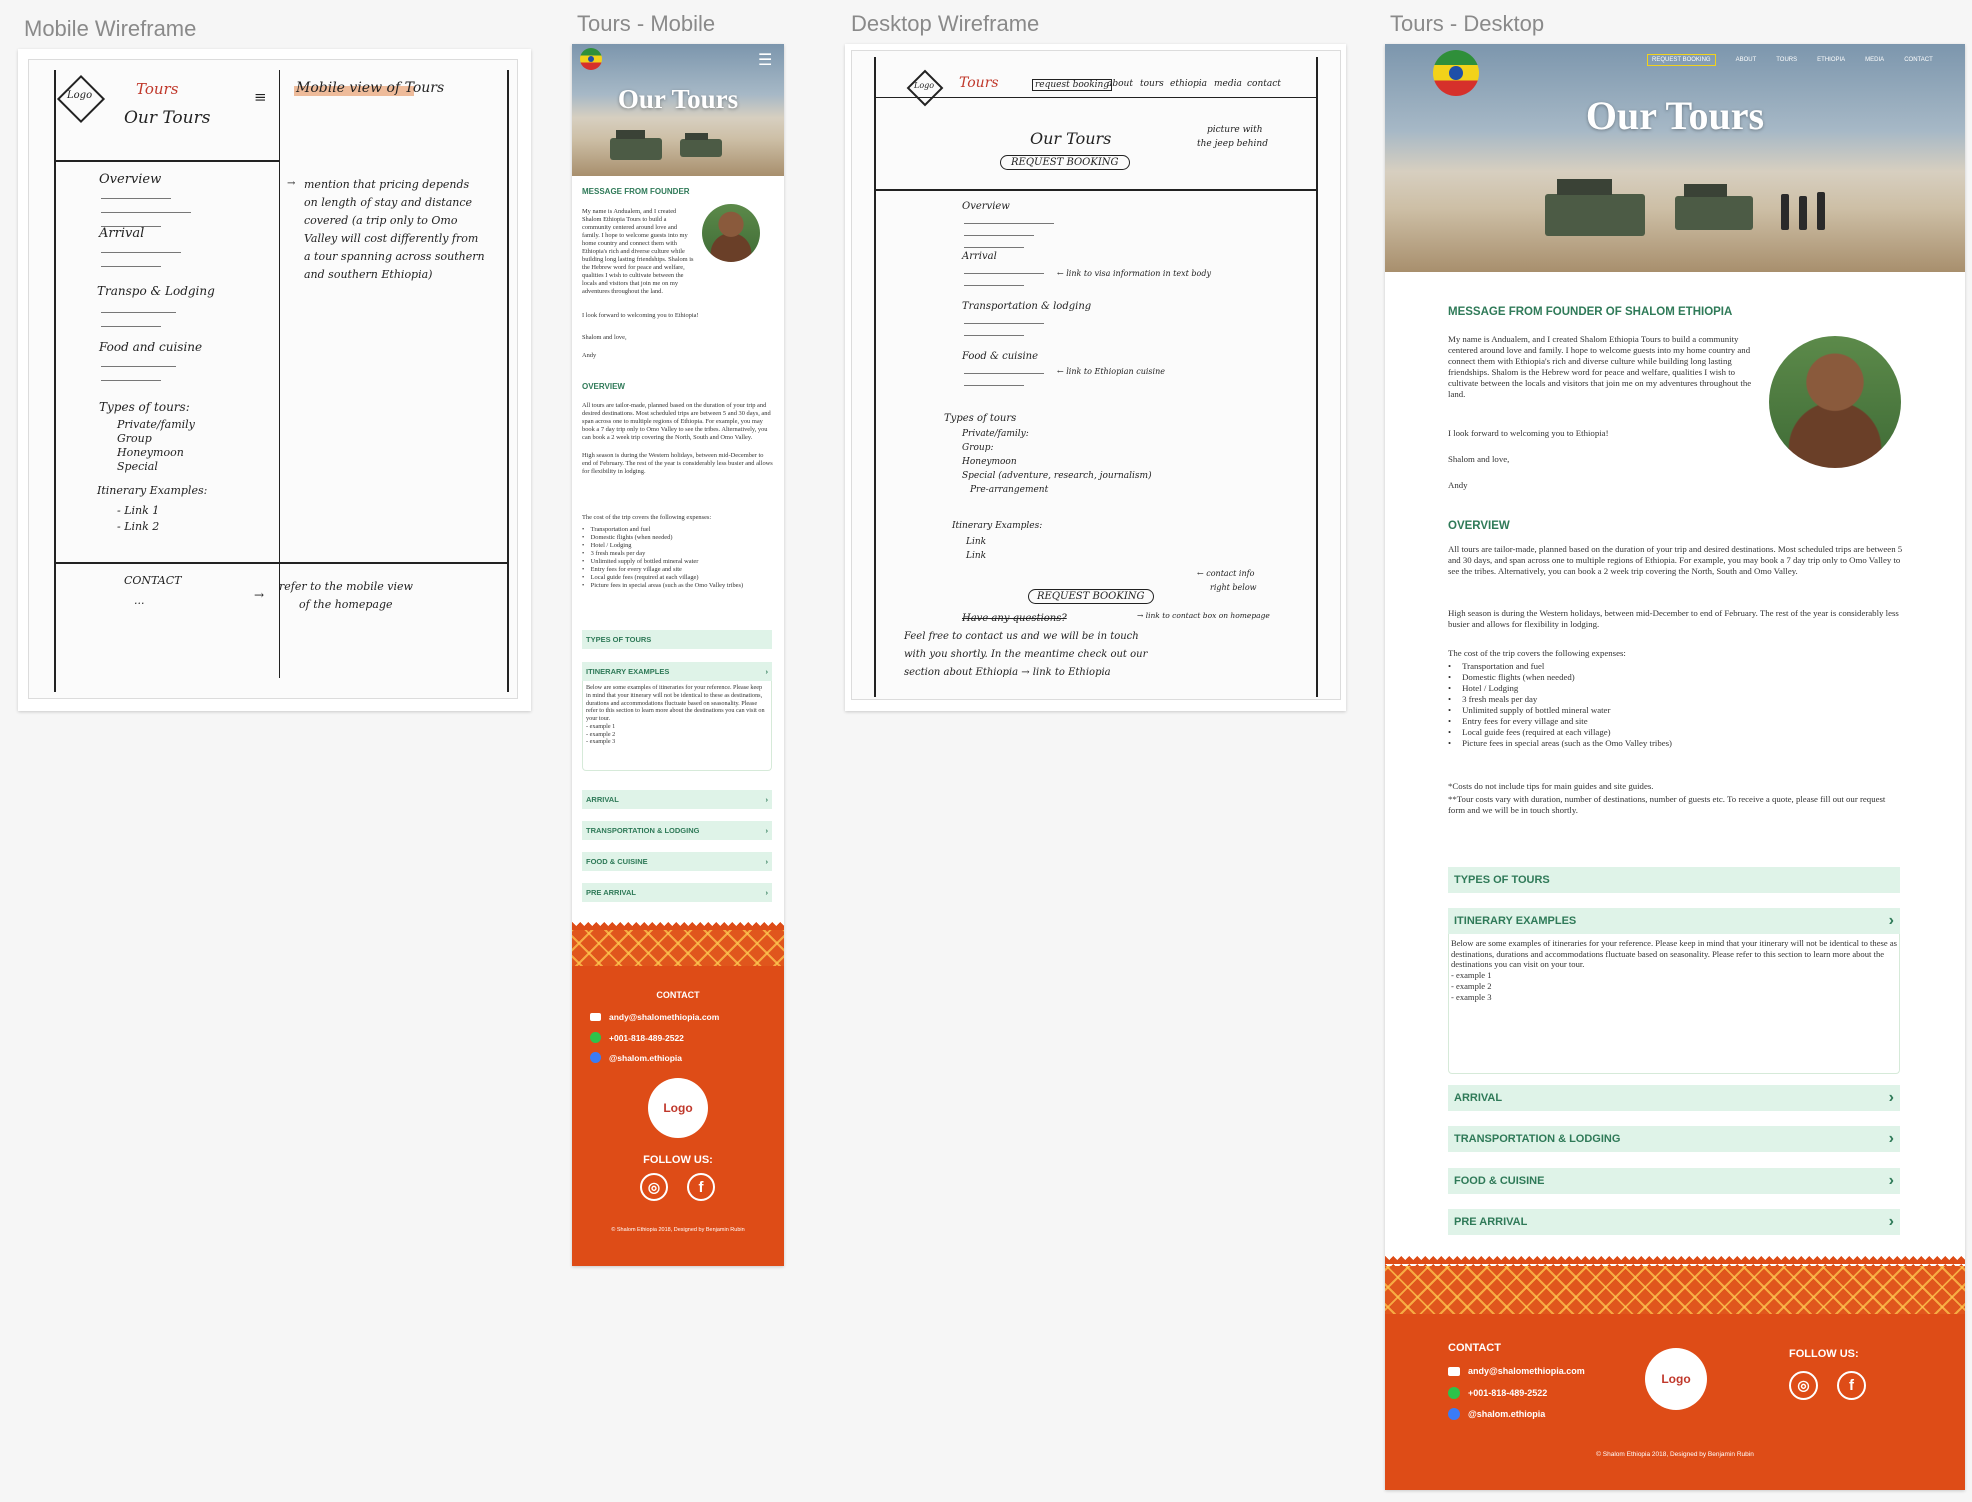 This screenshot has height=1502, width=1972. I want to click on wf-note: ← link to Ethiopian cuisine, so click(1111, 371).